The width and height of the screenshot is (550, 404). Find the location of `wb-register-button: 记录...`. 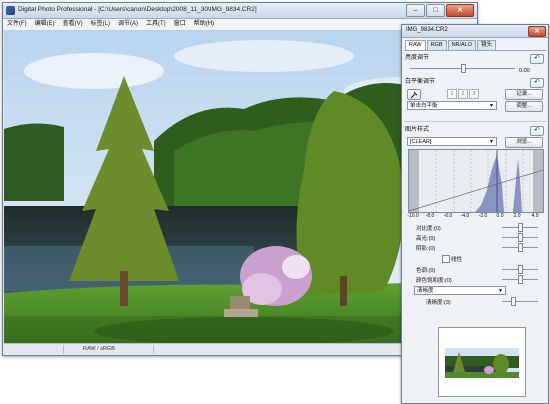

wb-register-button: 记录... is located at coordinates (524, 94).